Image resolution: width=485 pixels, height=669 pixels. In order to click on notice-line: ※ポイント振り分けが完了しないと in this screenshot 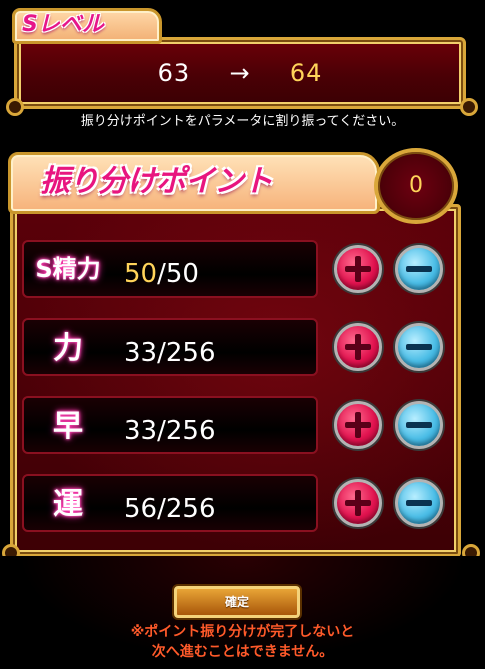, I will do `click(242, 632)`.